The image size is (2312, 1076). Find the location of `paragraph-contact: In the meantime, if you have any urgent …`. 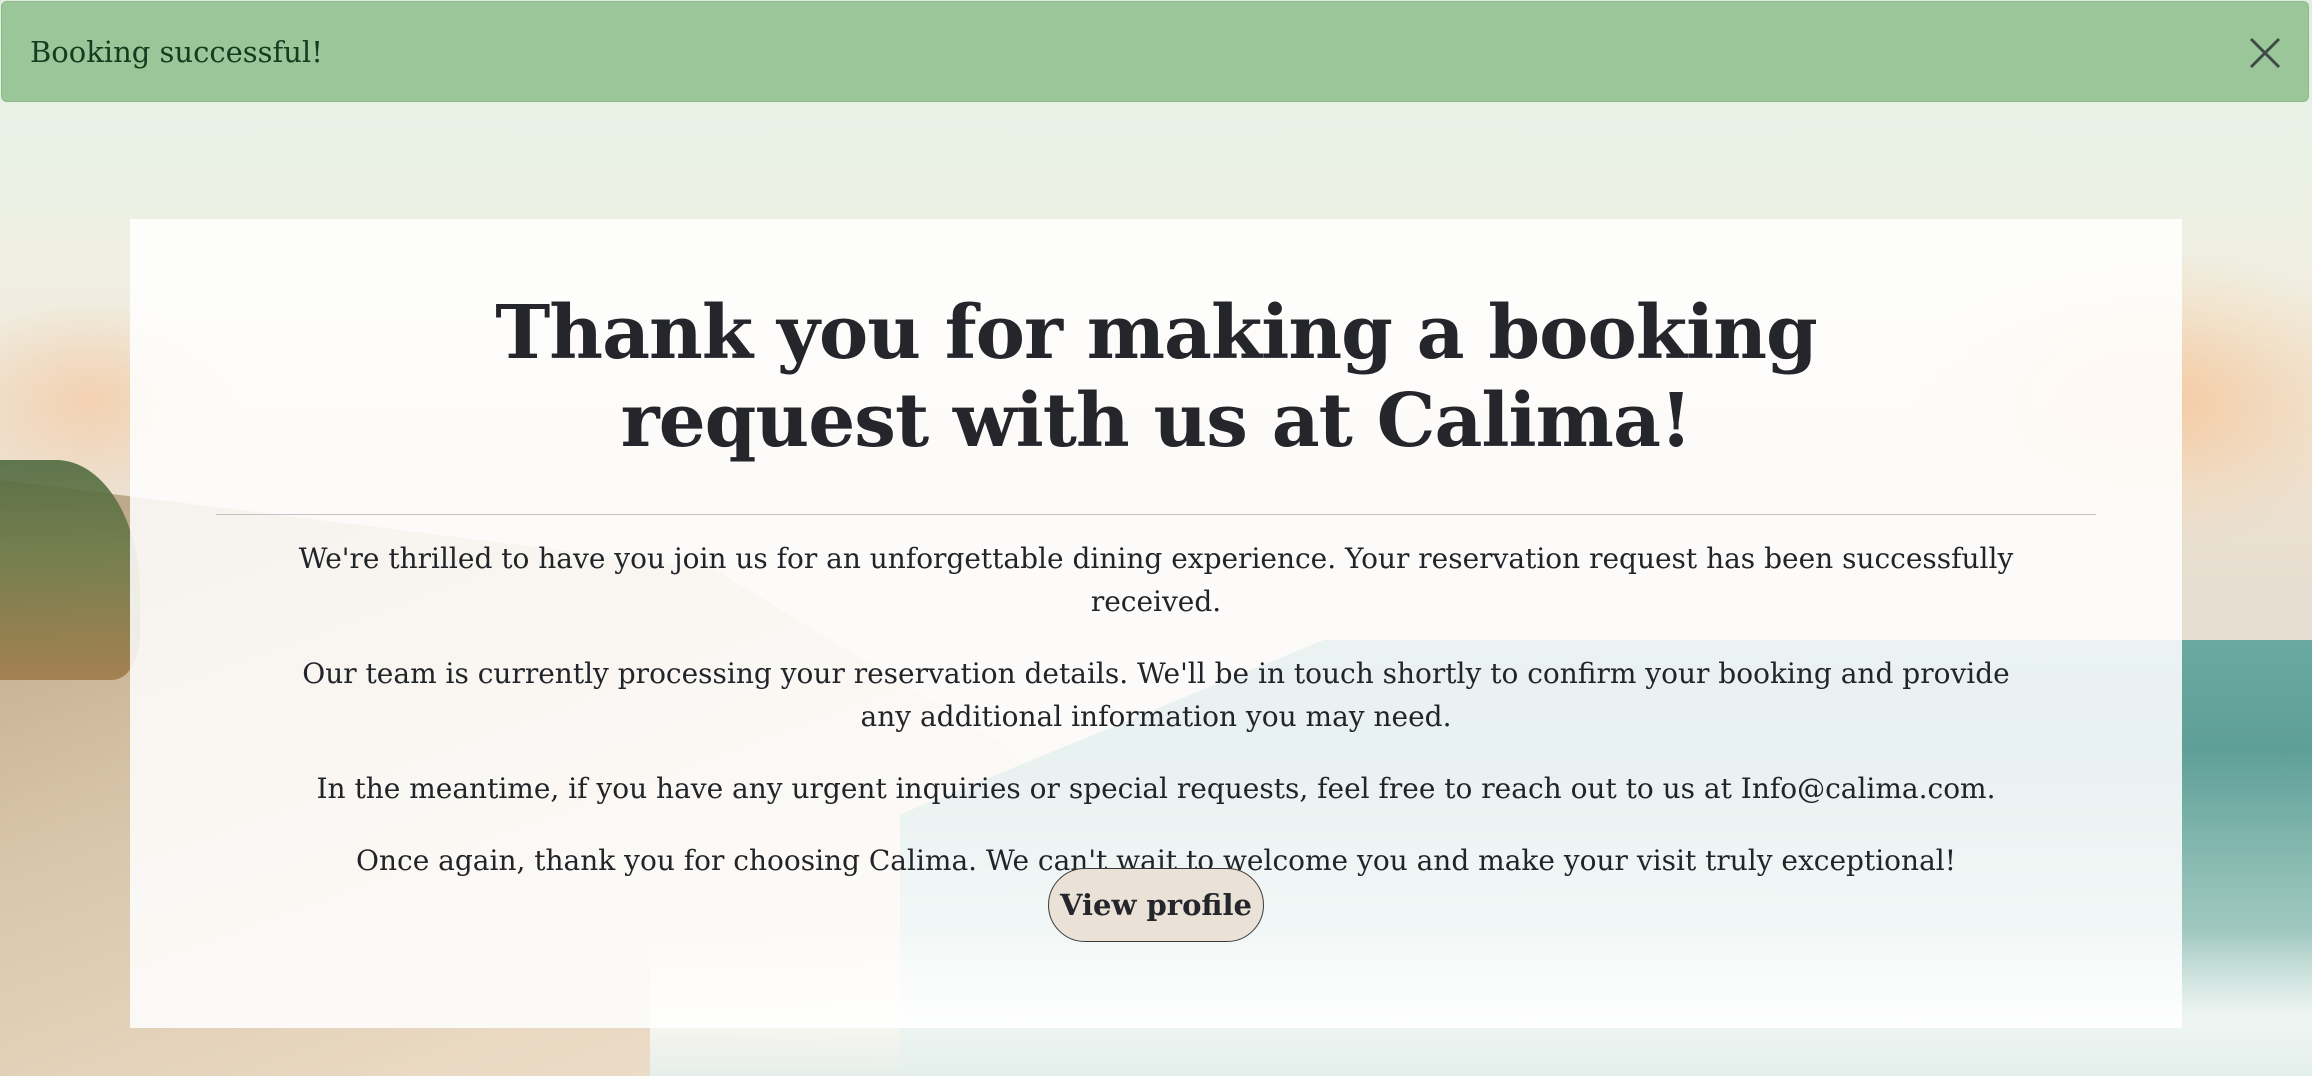

paragraph-contact: In the meantime, if you have any urgent … is located at coordinates (1156, 788).